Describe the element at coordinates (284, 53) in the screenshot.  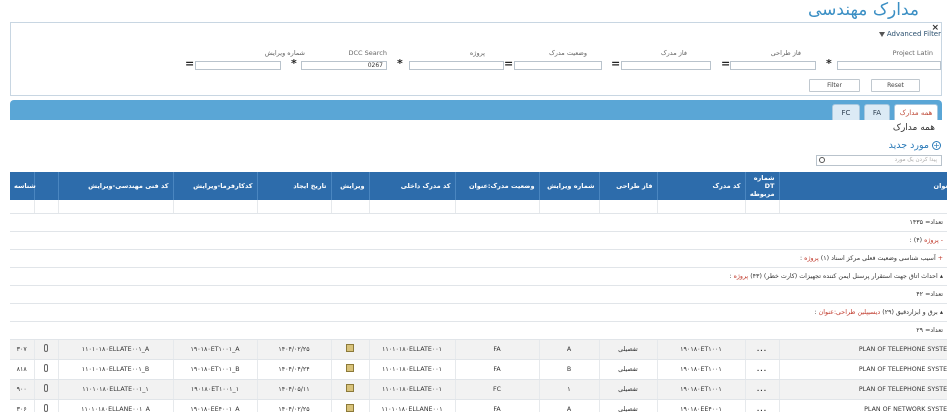
I see `filter-label-revision: شماره ویرایش` at that location.